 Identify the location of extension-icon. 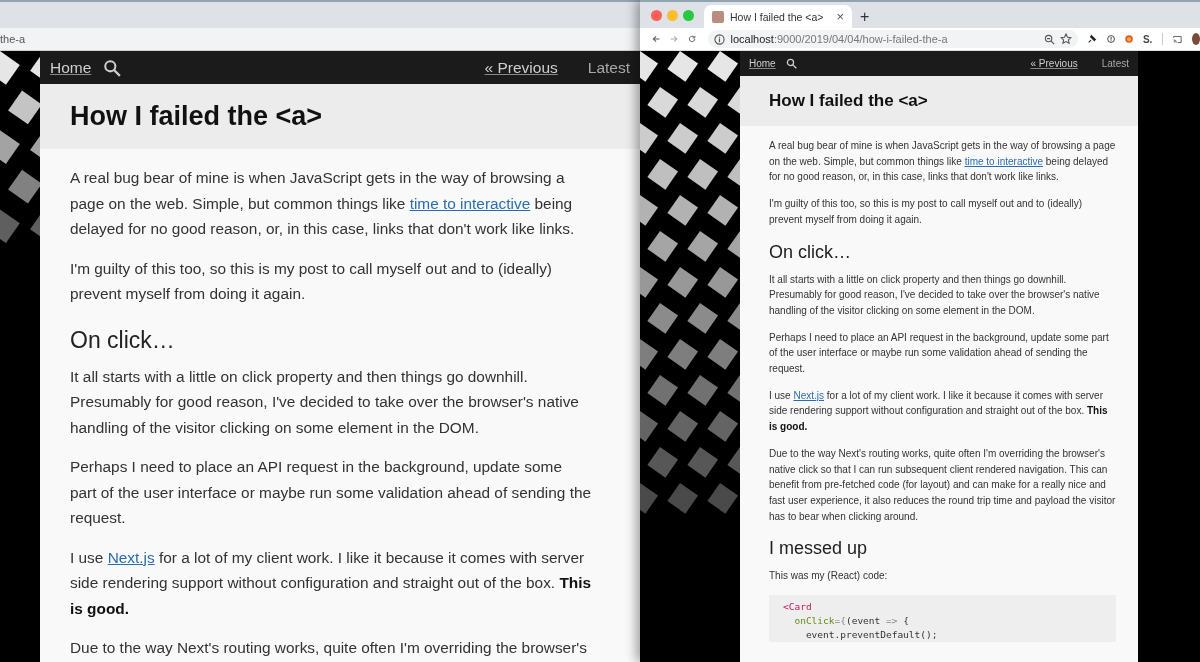
(1128, 39).